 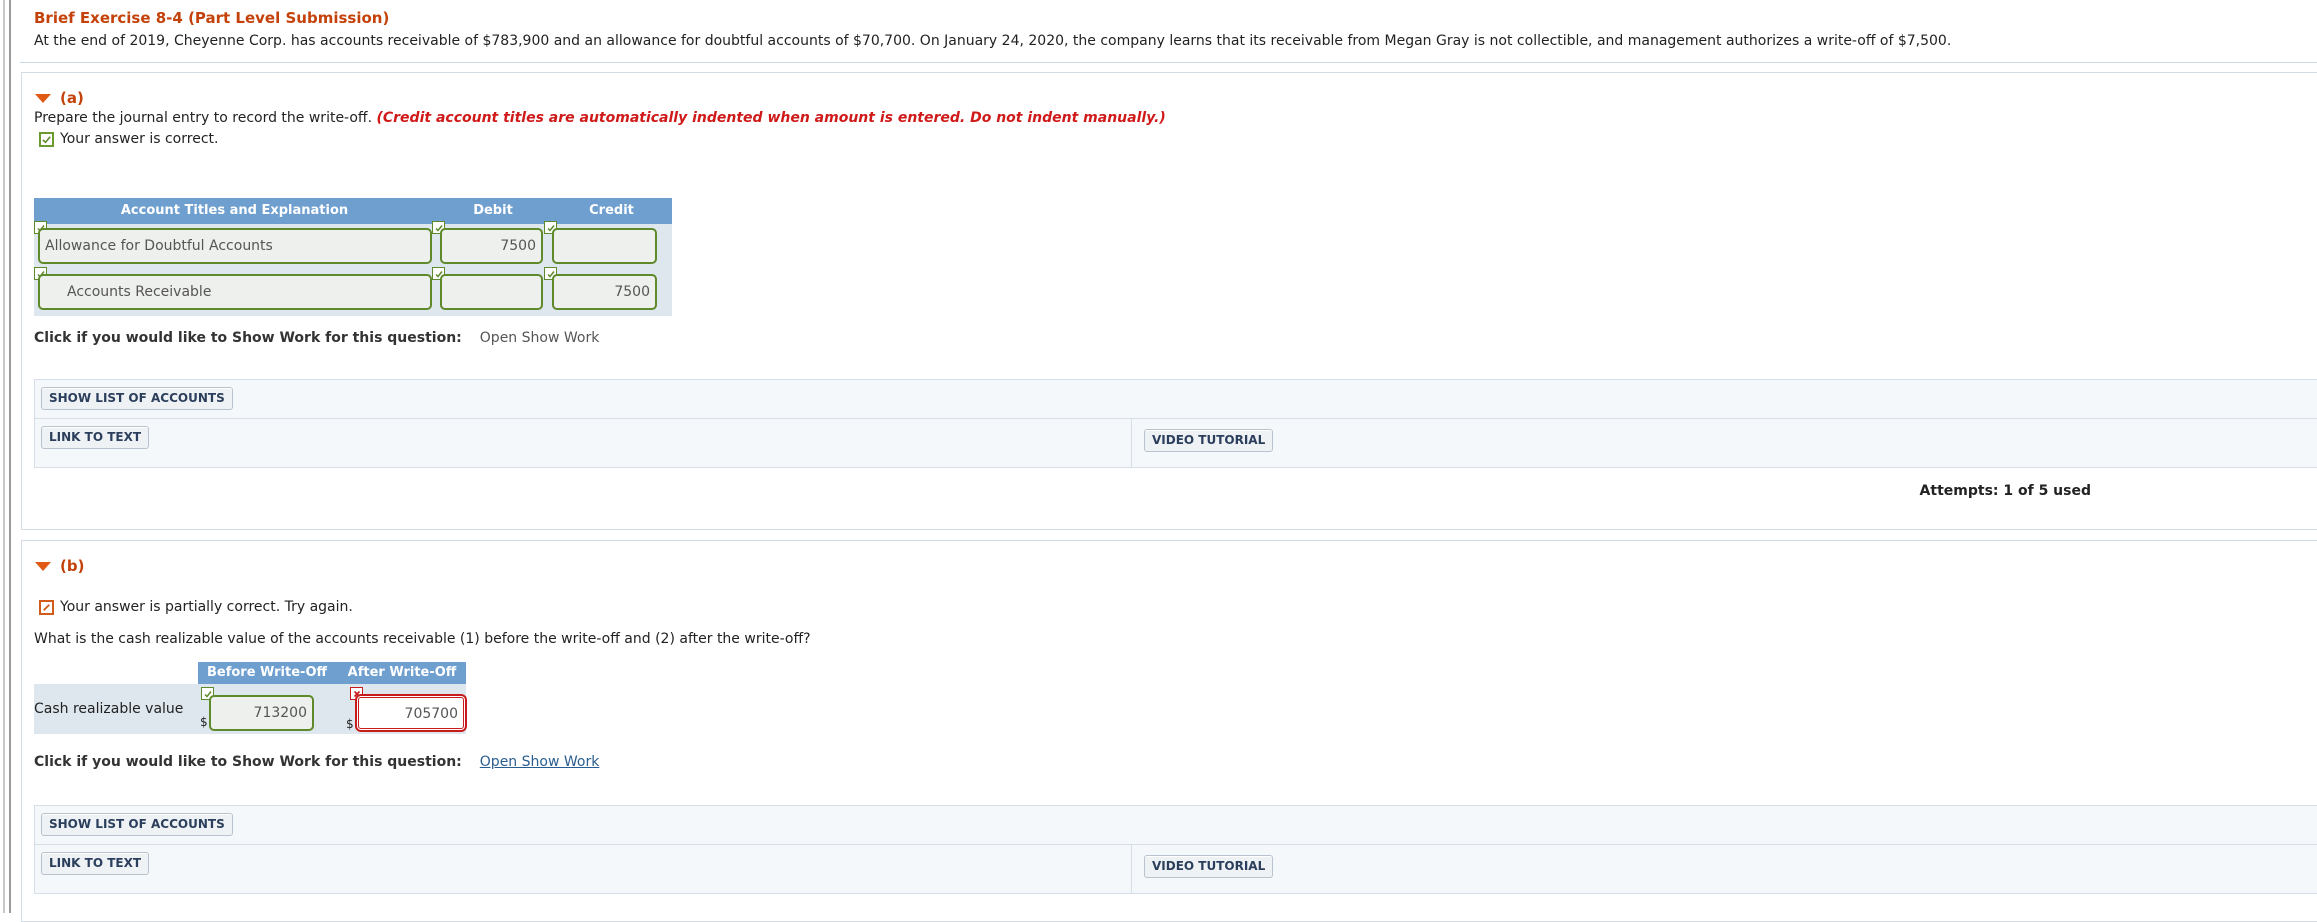 What do you see at coordinates (234, 210) in the screenshot?
I see `header-account-titles: Account Titles and Explanation` at bounding box center [234, 210].